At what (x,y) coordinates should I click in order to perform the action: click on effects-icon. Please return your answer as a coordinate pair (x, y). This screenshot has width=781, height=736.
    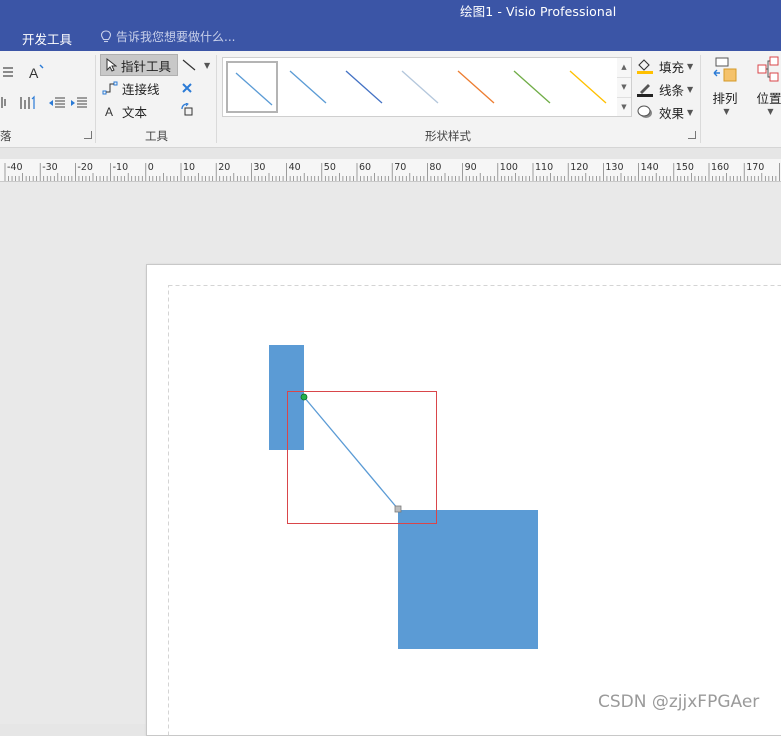
    Looking at the image, I should click on (645, 112).